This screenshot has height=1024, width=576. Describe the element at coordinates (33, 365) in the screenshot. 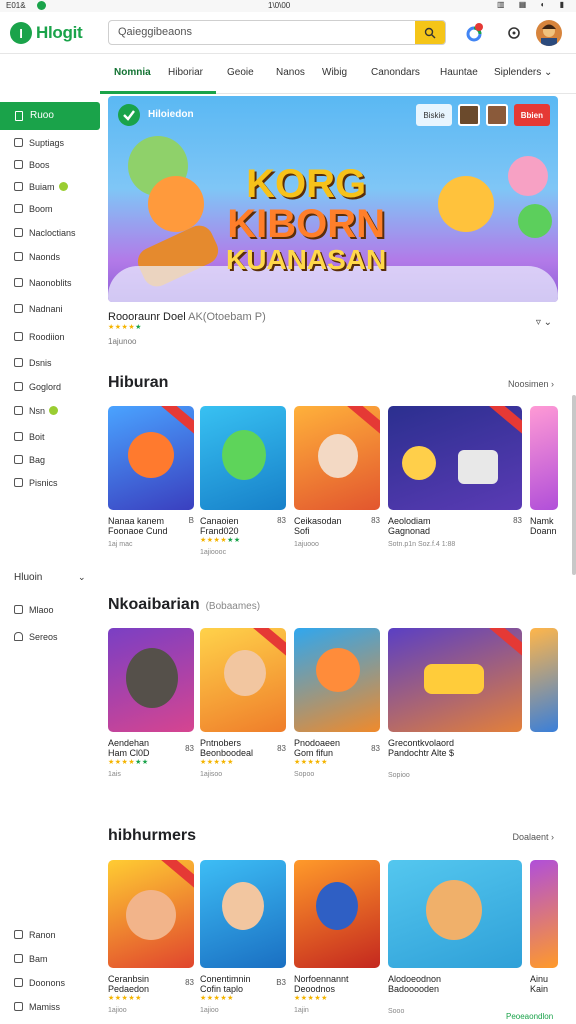

I see `sidebar-item: Dsnis` at that location.